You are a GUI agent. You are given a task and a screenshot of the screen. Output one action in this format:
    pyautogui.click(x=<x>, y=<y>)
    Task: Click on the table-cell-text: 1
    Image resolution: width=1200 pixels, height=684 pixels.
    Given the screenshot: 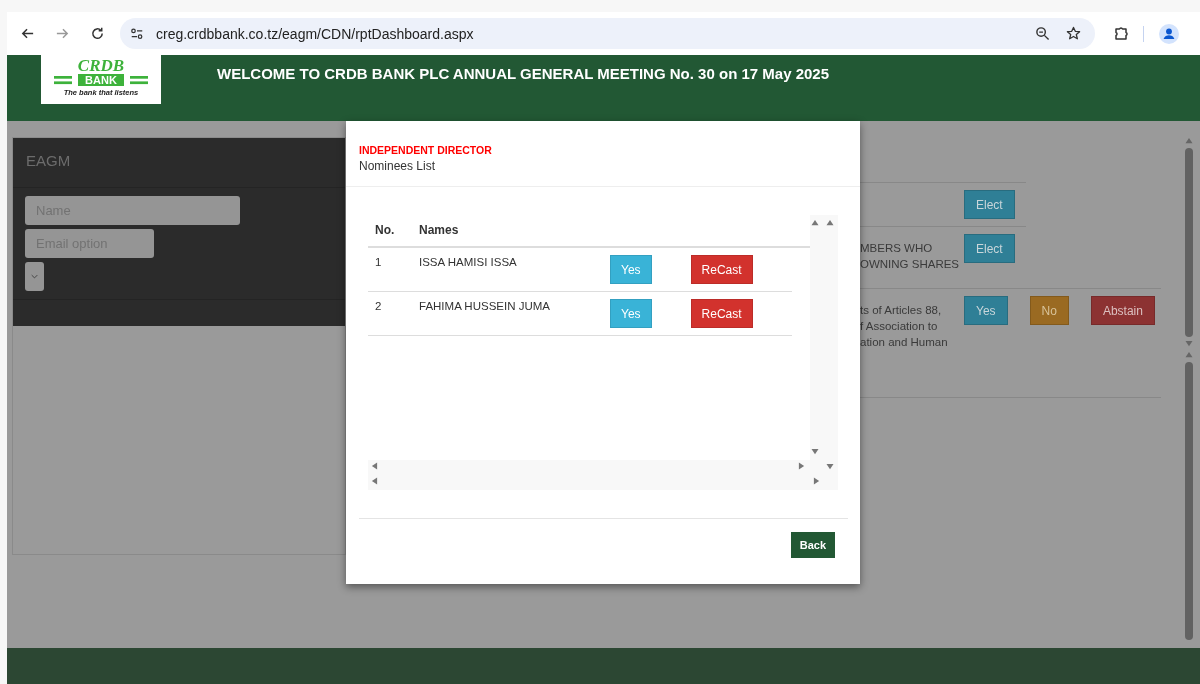 What is the action you would take?
    pyautogui.click(x=379, y=262)
    